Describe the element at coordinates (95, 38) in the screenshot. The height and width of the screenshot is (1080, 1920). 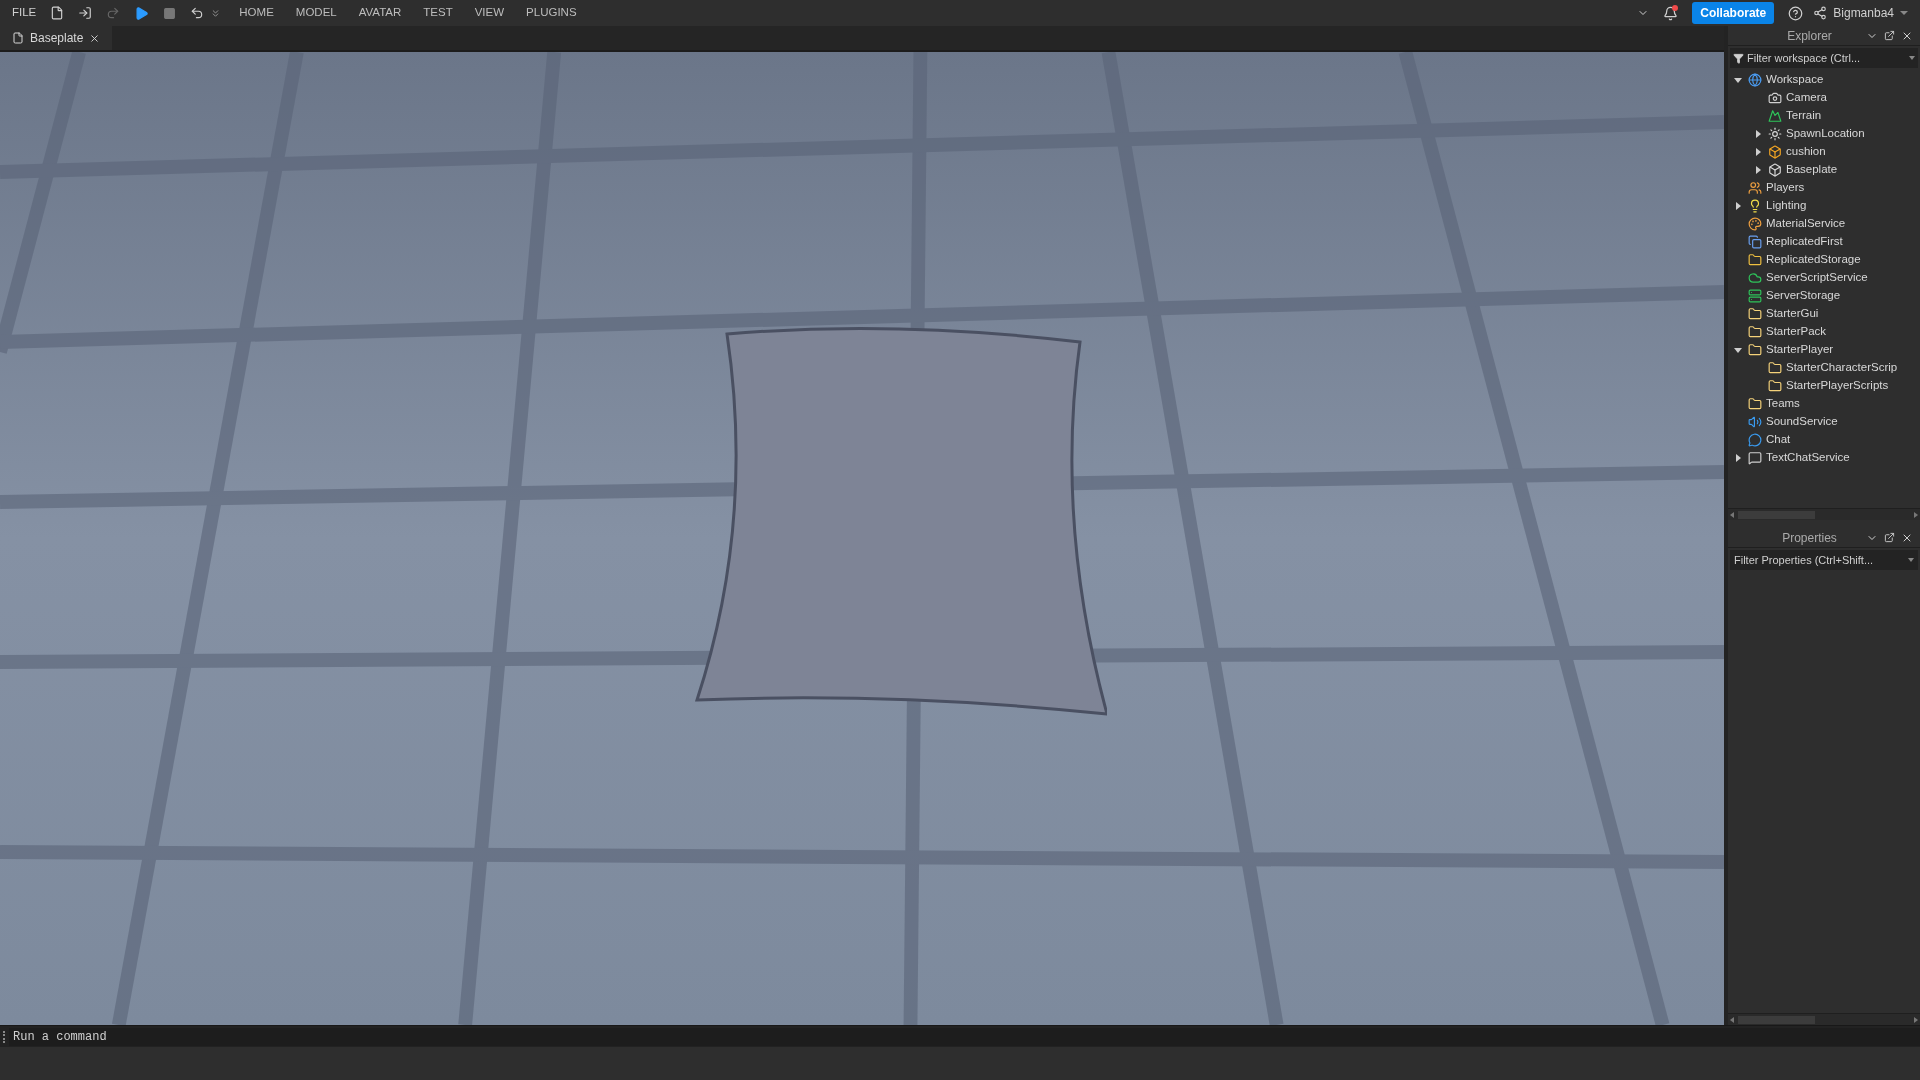
I see `close-icon` at that location.